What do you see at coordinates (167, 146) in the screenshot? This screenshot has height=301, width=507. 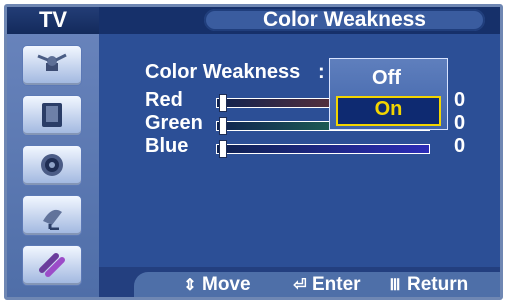 I see `blue-label: Blue` at bounding box center [167, 146].